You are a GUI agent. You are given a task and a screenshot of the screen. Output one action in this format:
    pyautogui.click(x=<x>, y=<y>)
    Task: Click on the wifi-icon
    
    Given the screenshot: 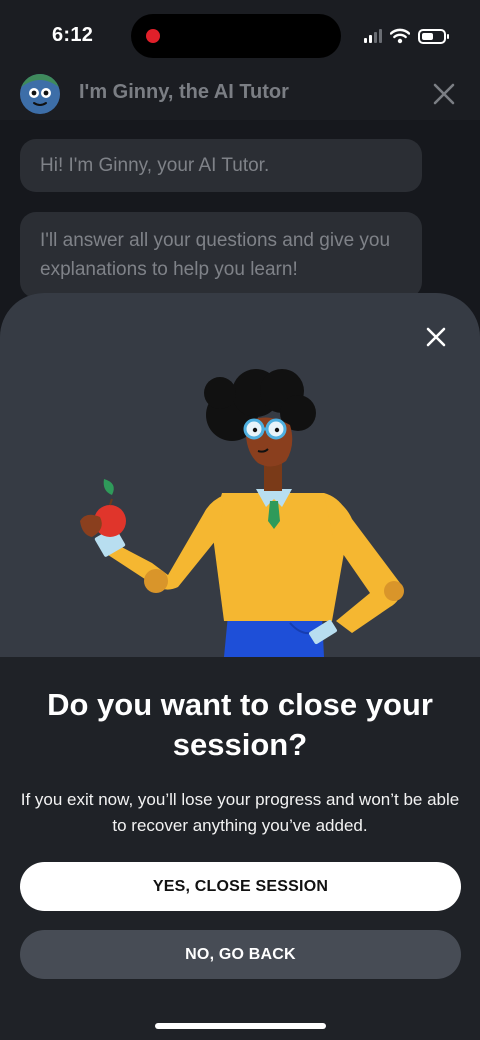 What is the action you would take?
    pyautogui.click(x=400, y=36)
    